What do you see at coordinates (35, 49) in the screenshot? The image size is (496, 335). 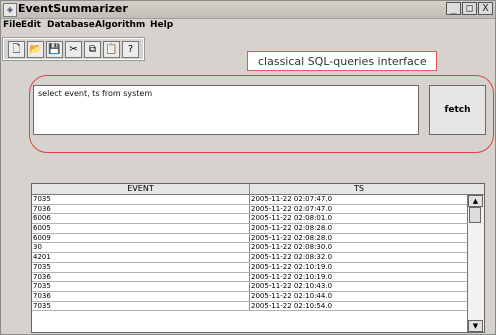 I see `open-folder-icon: 📂` at bounding box center [35, 49].